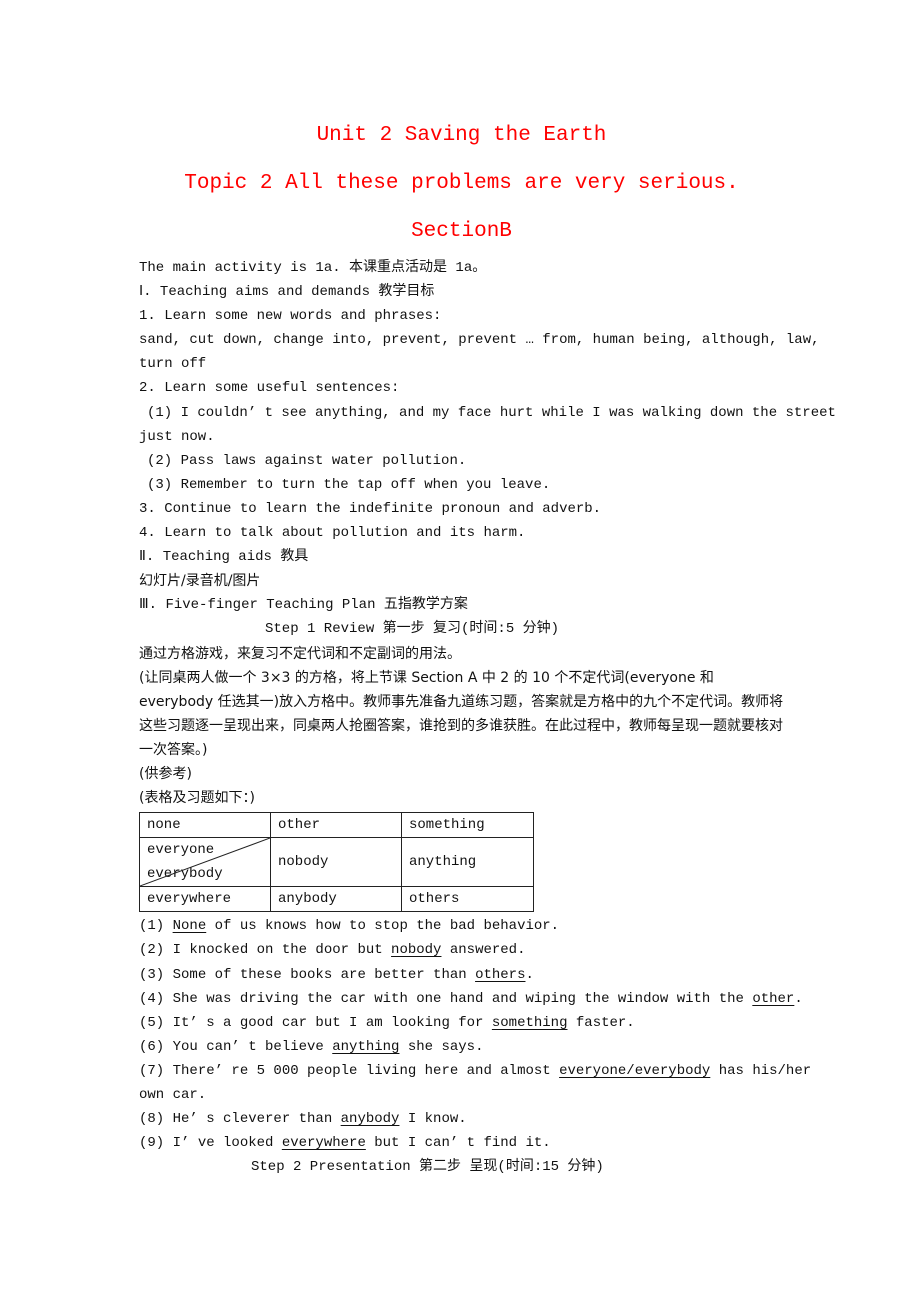 The width and height of the screenshot is (920, 1302). Describe the element at coordinates (412, 629) in the screenshot. I see `step-1-heading: Step 1 Review 第一步 复习(时间:5 分钟)` at that location.